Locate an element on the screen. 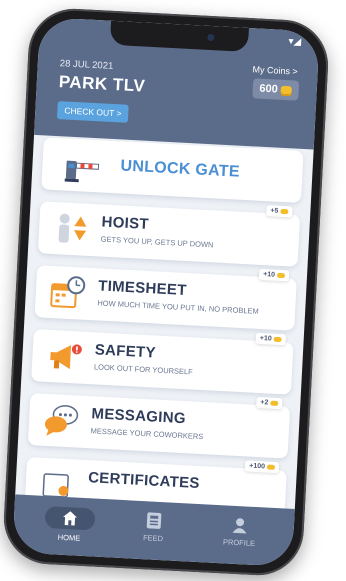 The image size is (346, 581). messaging-card: +2 MESSAGING MESSAGE YOUR COWORKERS is located at coordinates (159, 426).